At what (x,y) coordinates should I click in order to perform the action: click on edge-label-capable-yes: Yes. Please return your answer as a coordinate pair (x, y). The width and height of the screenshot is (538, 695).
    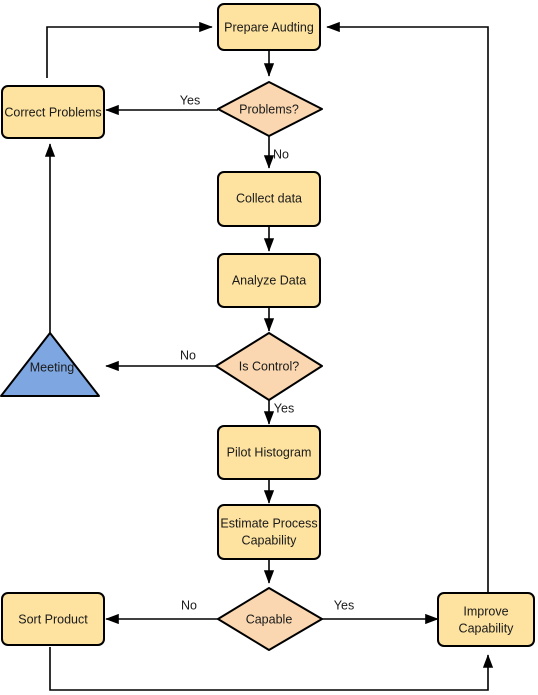
    Looking at the image, I should click on (344, 605).